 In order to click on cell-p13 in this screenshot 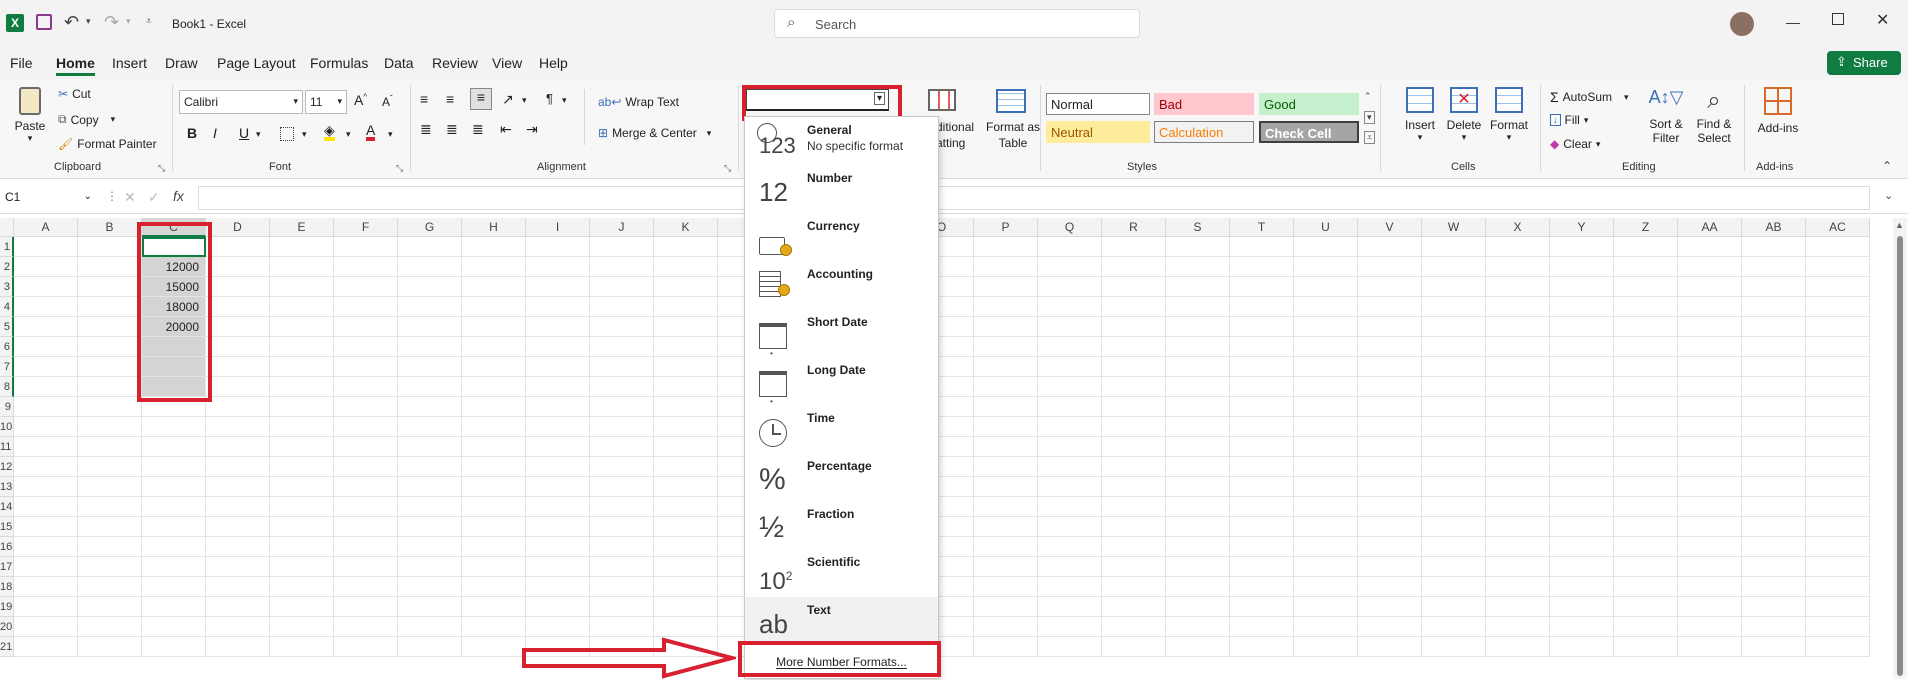, I will do `click(1006, 487)`.